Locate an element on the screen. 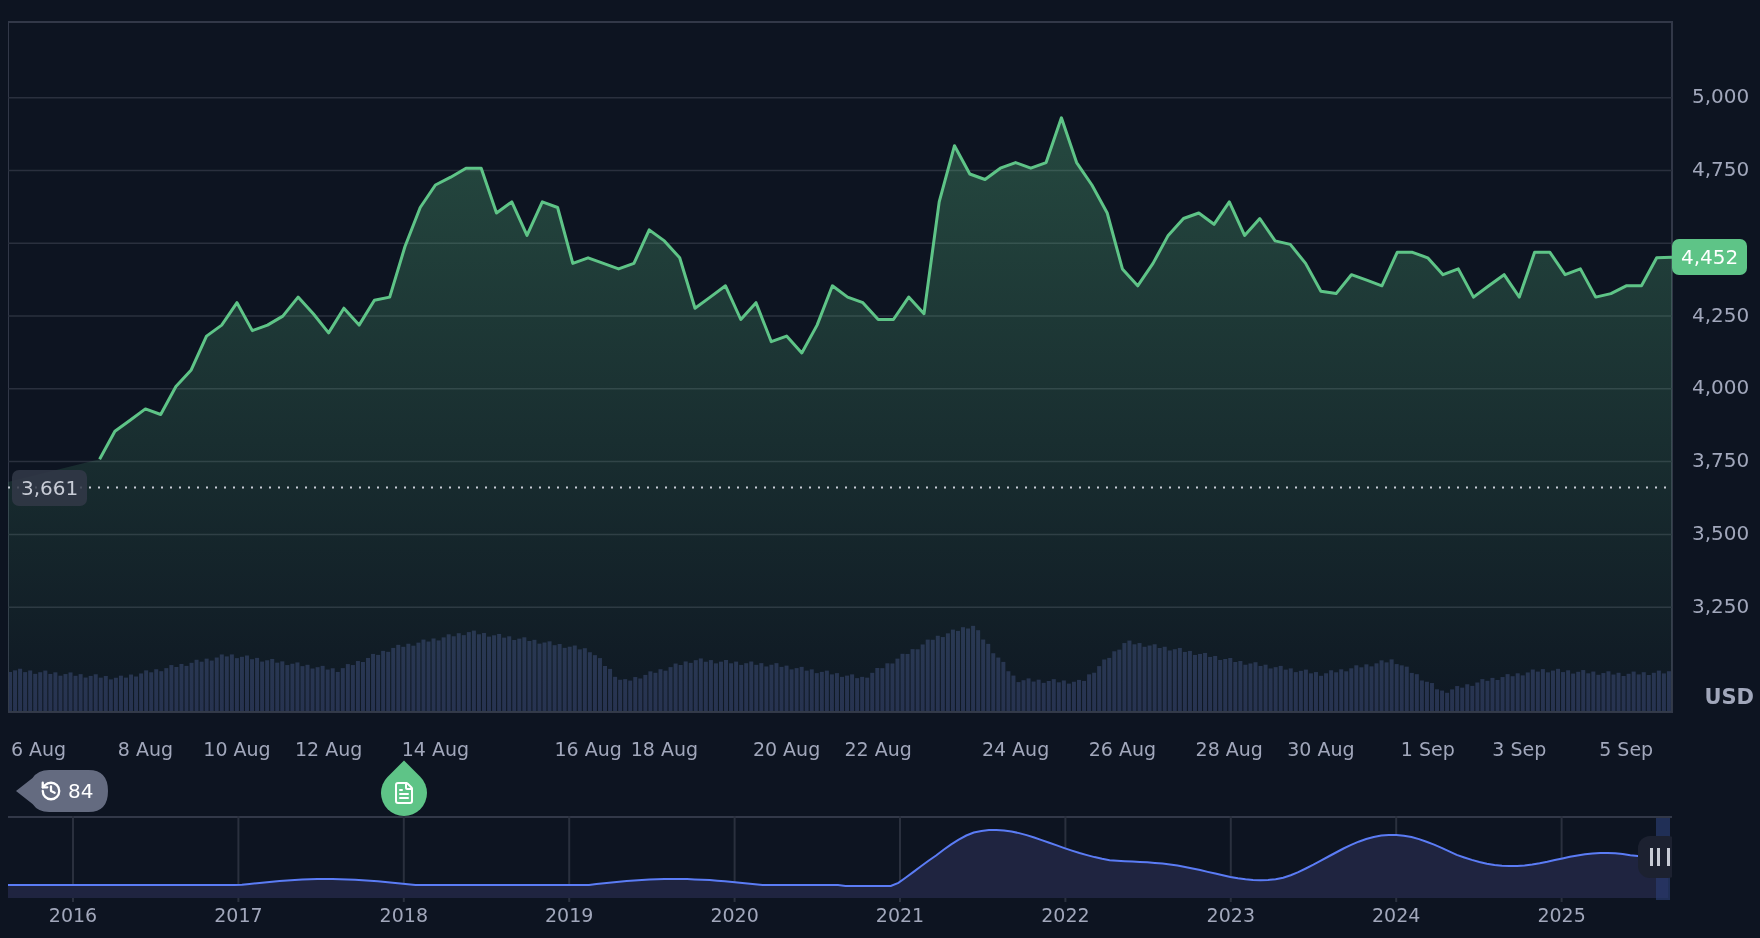 The width and height of the screenshot is (1760, 938). axis-label: 26 Aug is located at coordinates (1122, 748).